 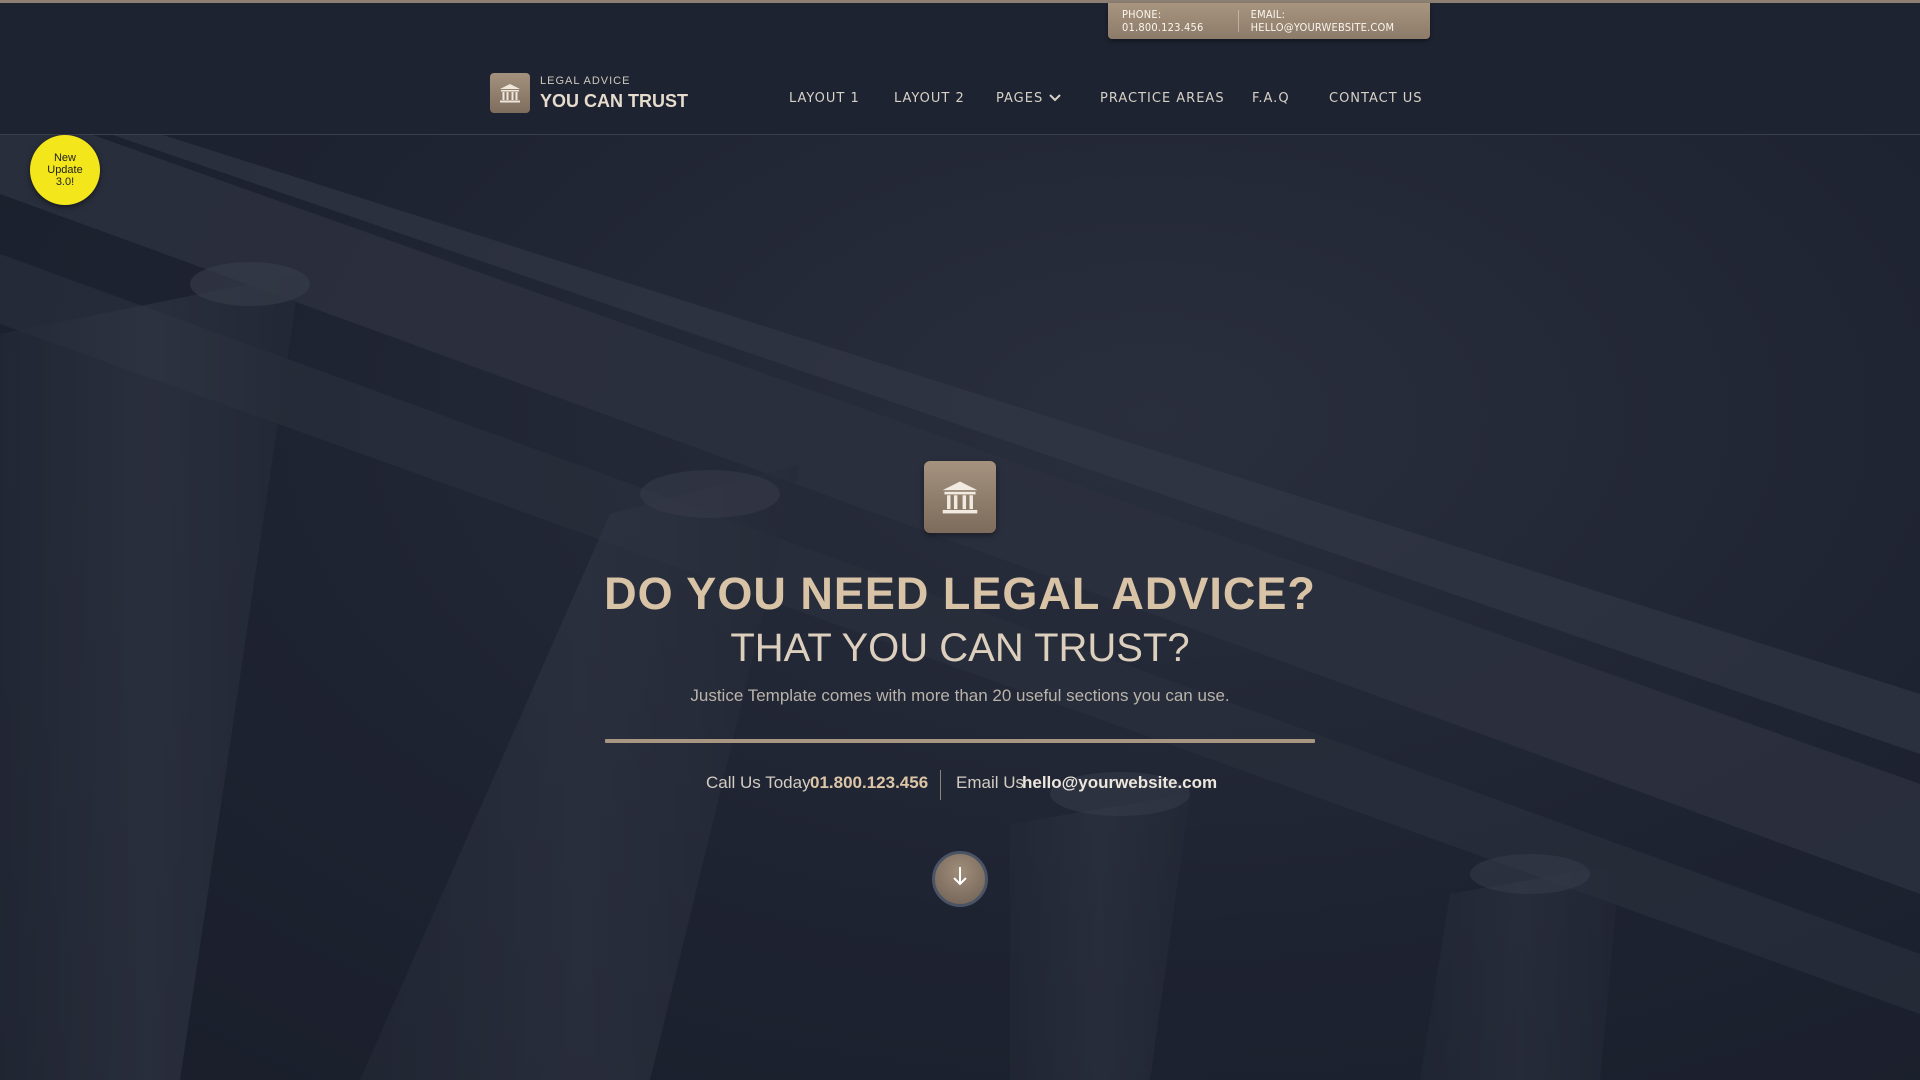 I want to click on site-header, so click(x=960, y=69).